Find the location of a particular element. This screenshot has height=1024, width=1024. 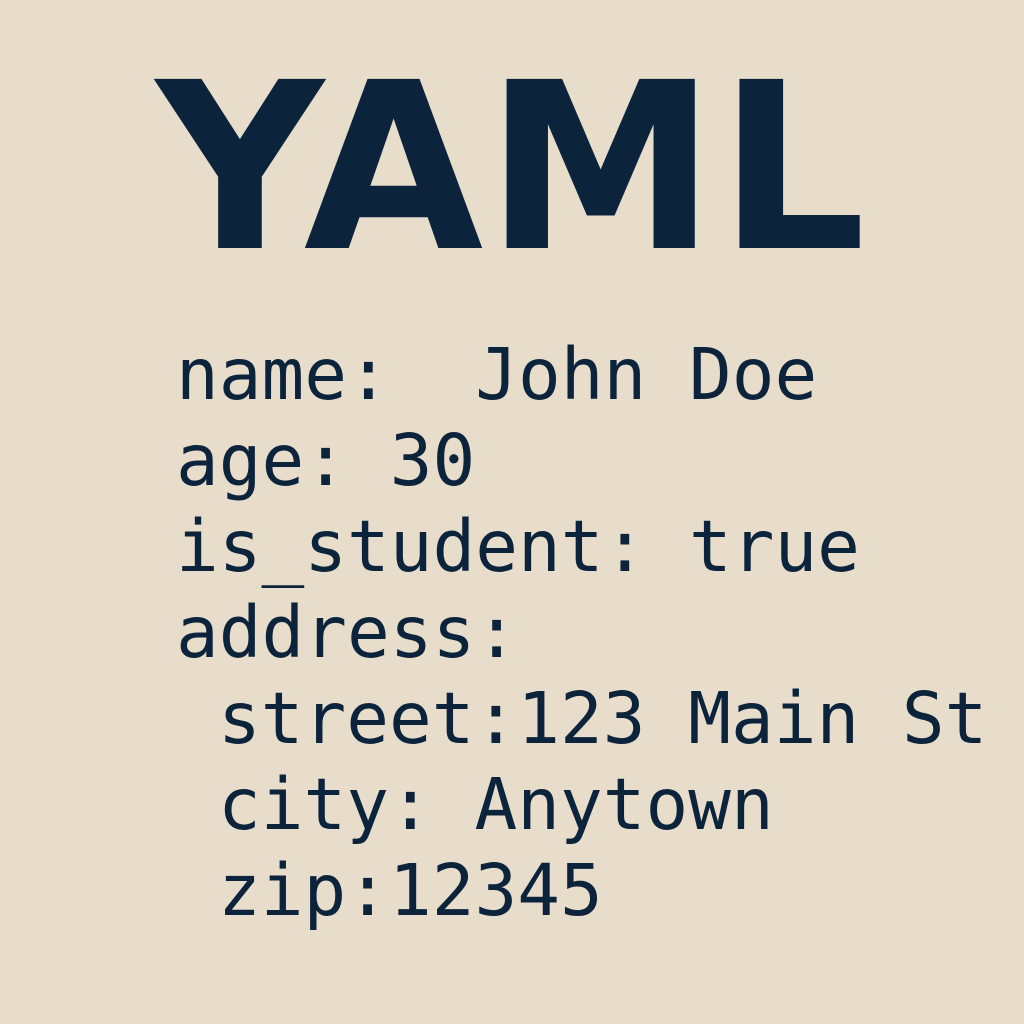

yaml-line-name: name: John Doe is located at coordinates (497, 374).